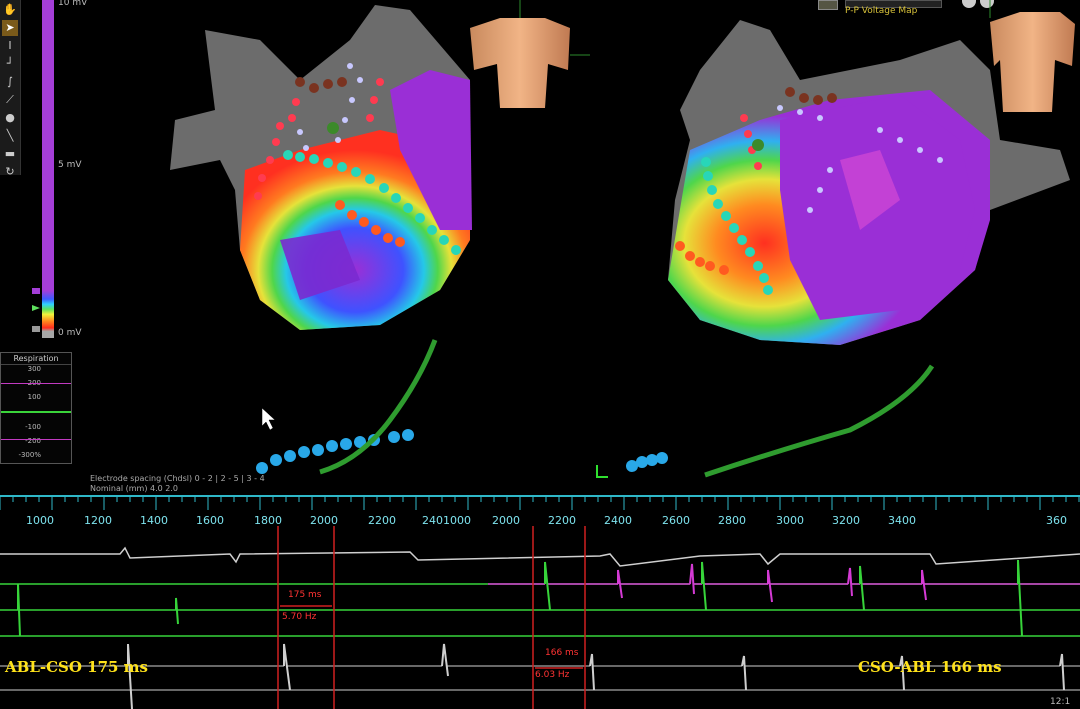 The height and width of the screenshot is (709, 1080). I want to click on cs-catheter-right, so click(647, 462).